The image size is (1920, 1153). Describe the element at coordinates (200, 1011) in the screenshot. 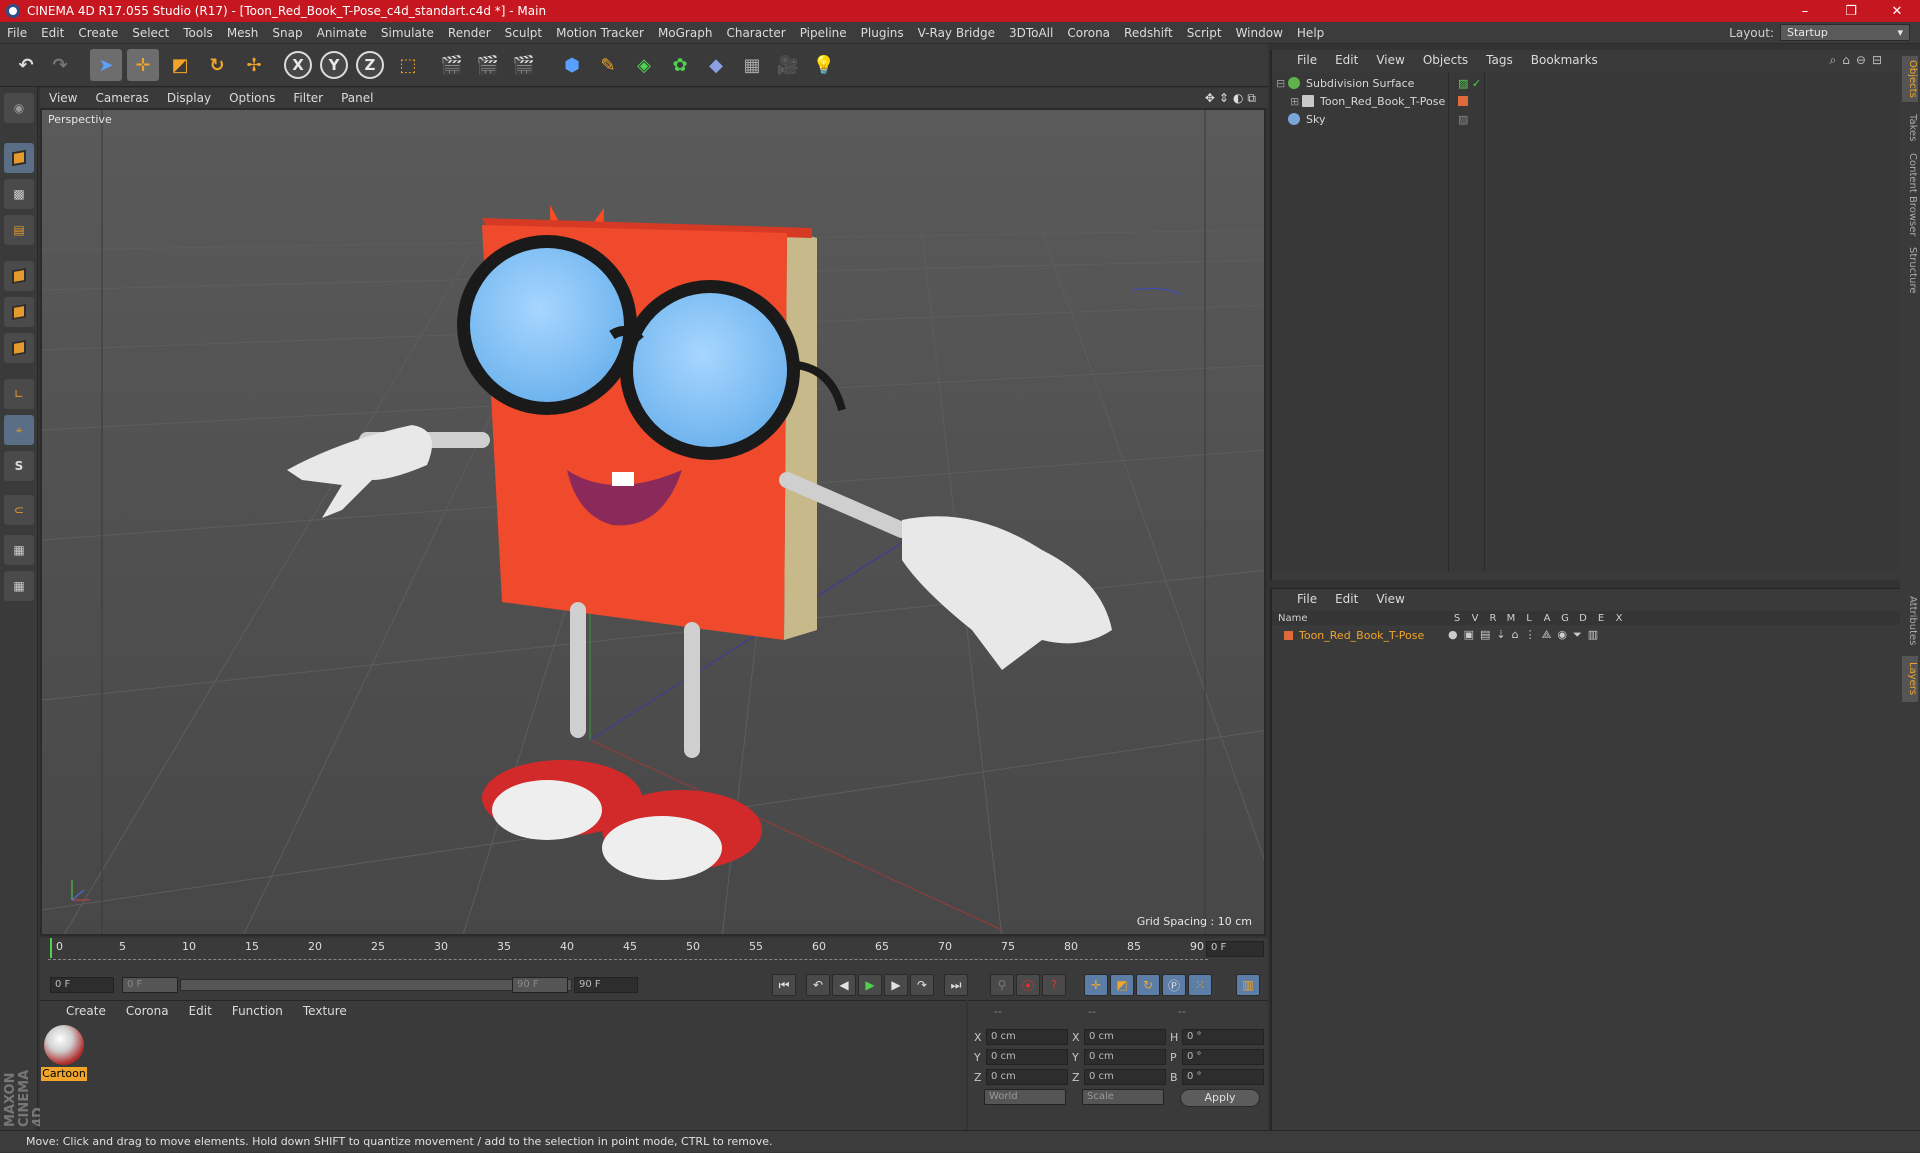

I see `mat-menu-edit: Edit` at that location.